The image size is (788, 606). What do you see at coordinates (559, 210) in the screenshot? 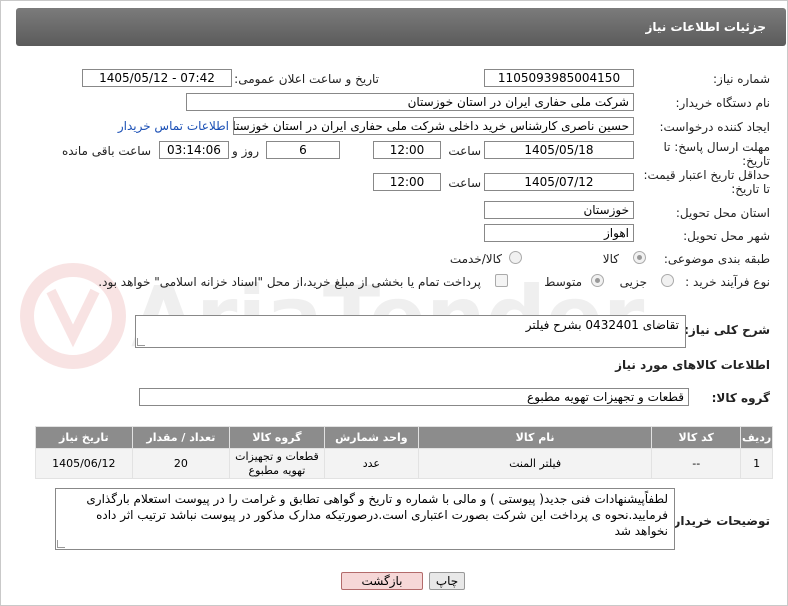
I see `province-field: خوزستان` at bounding box center [559, 210].